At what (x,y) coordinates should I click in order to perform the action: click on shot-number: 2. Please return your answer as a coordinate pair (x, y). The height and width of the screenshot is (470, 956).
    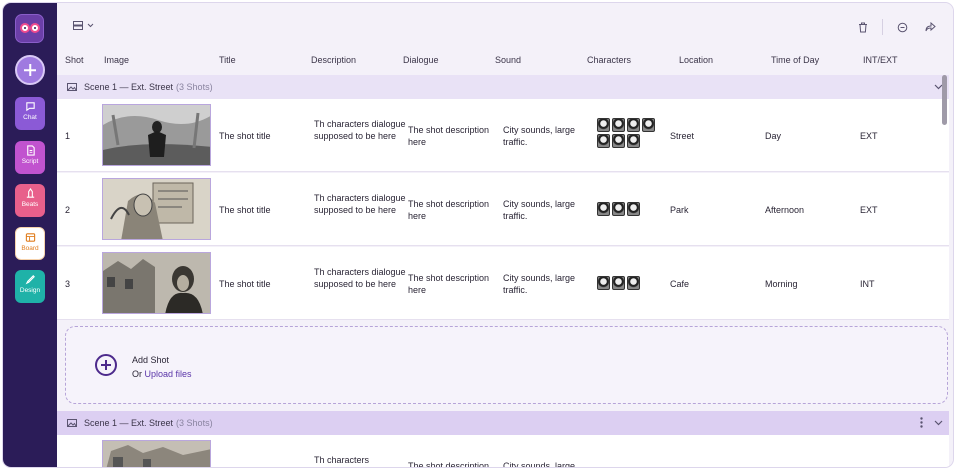
    Looking at the image, I should click on (68, 210).